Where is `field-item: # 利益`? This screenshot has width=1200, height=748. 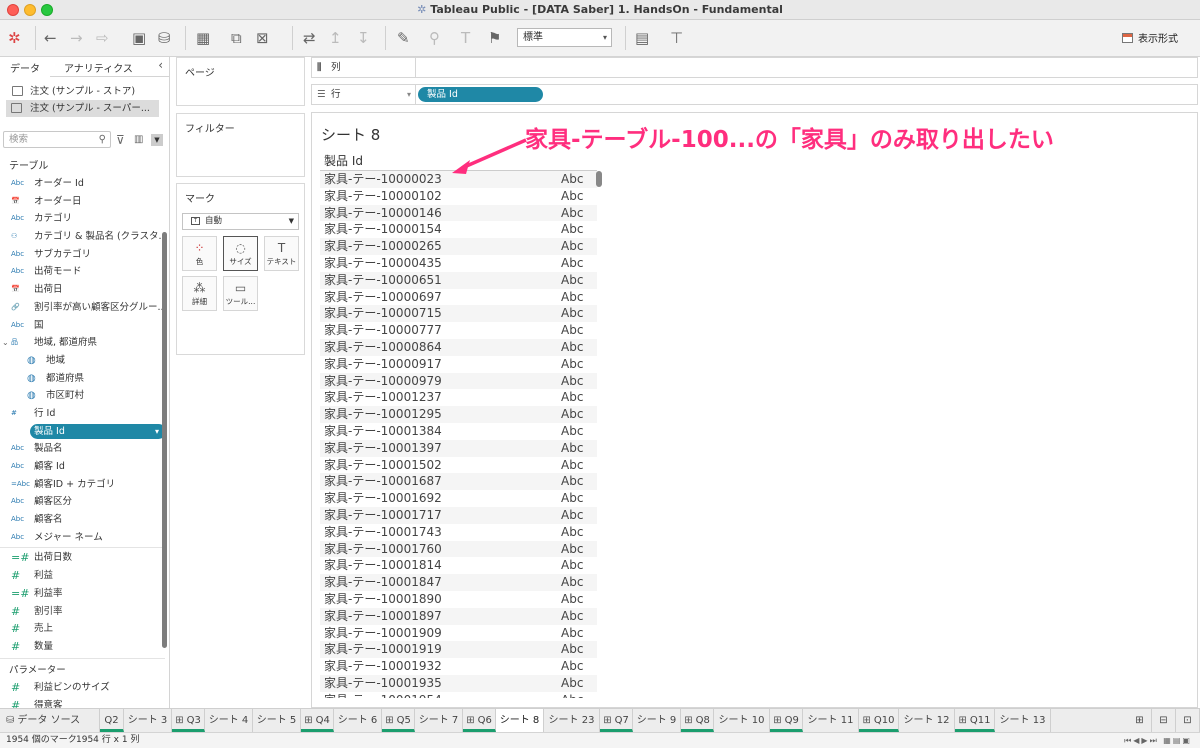 field-item: # 利益 is located at coordinates (82, 576).